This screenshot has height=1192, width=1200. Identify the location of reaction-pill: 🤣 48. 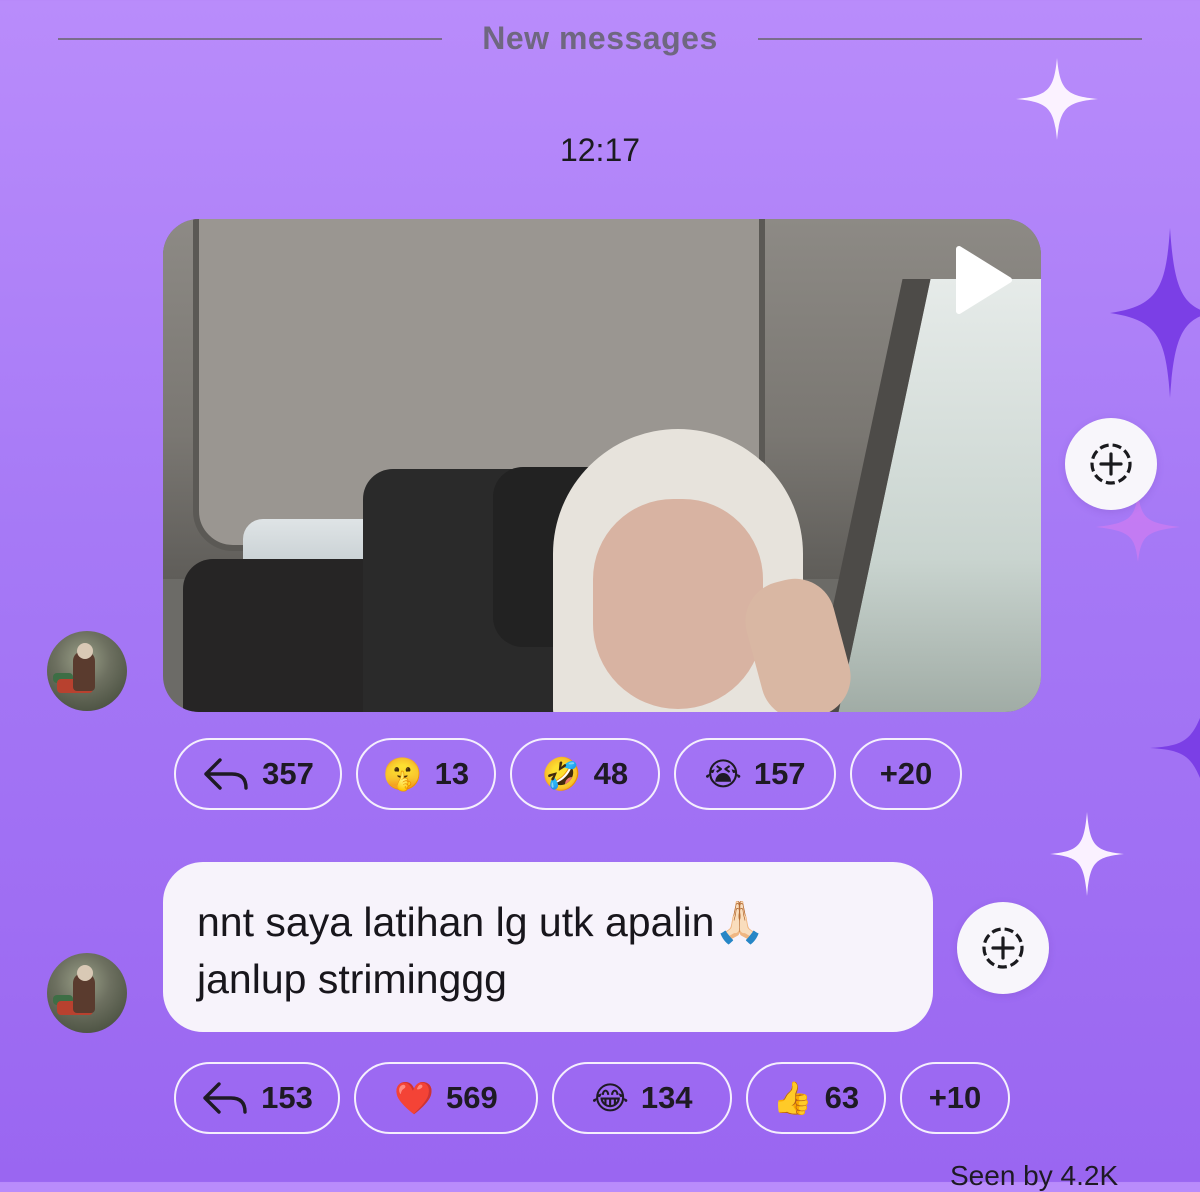
(585, 774).